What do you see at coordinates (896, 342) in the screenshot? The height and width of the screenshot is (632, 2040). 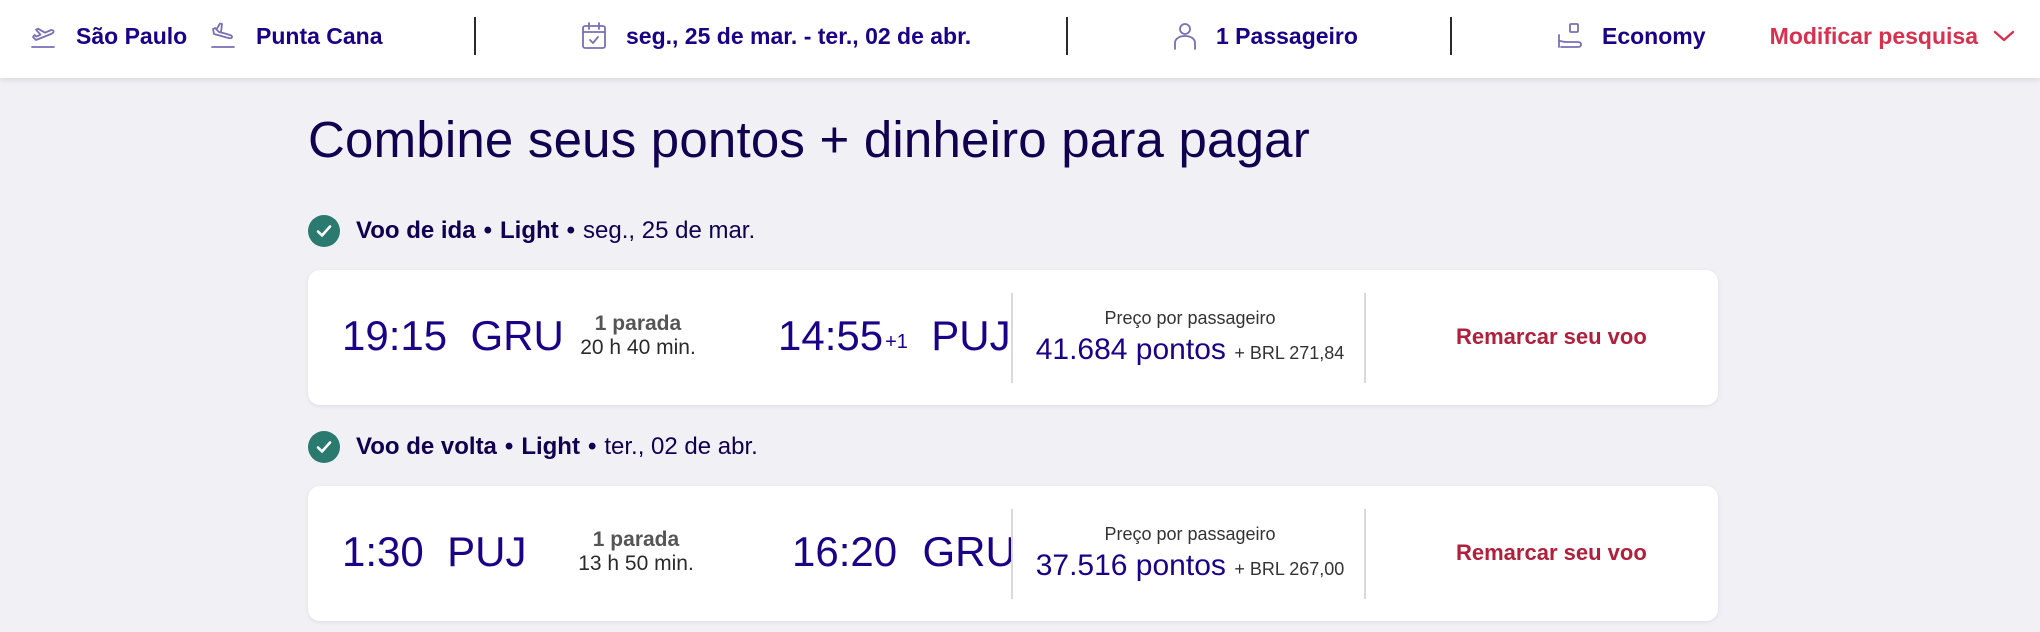 I see `day-offset: +1` at bounding box center [896, 342].